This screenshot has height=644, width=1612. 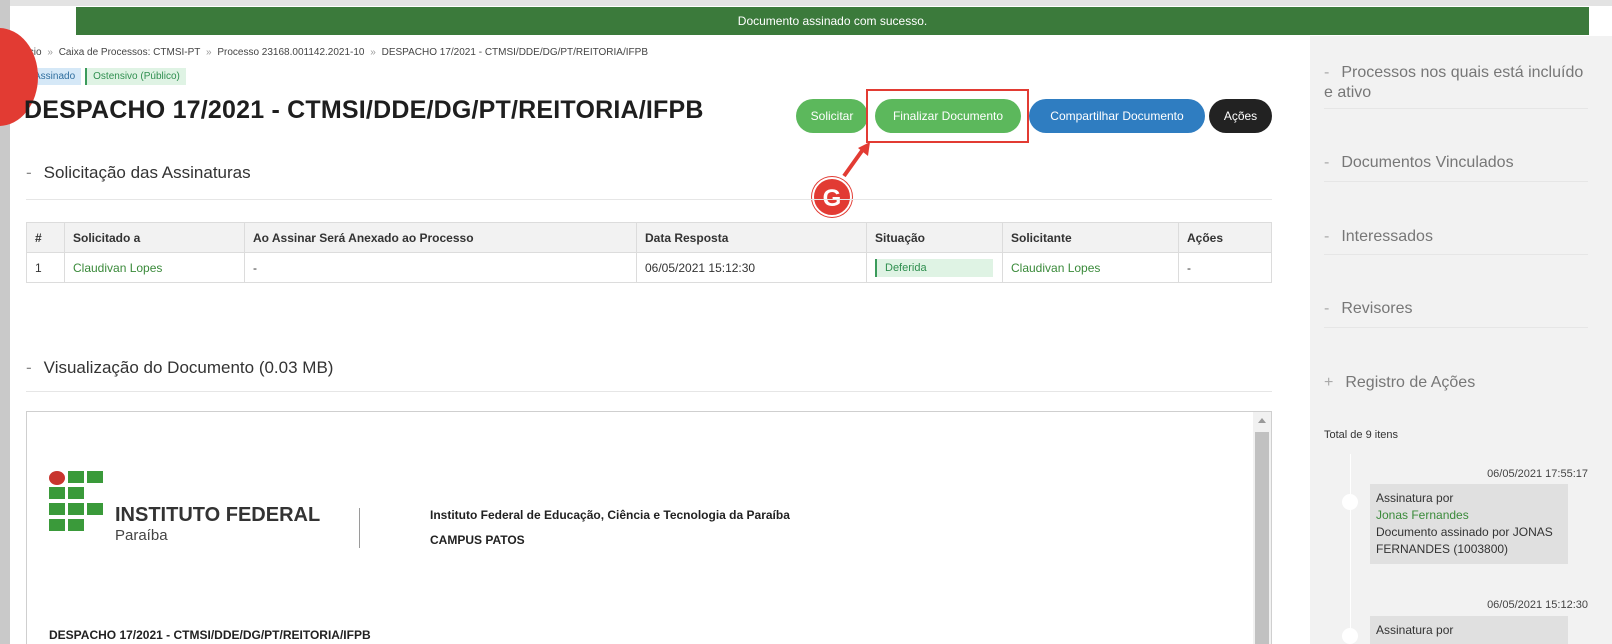 What do you see at coordinates (1262, 538) in the screenshot?
I see `scroll-thumb` at bounding box center [1262, 538].